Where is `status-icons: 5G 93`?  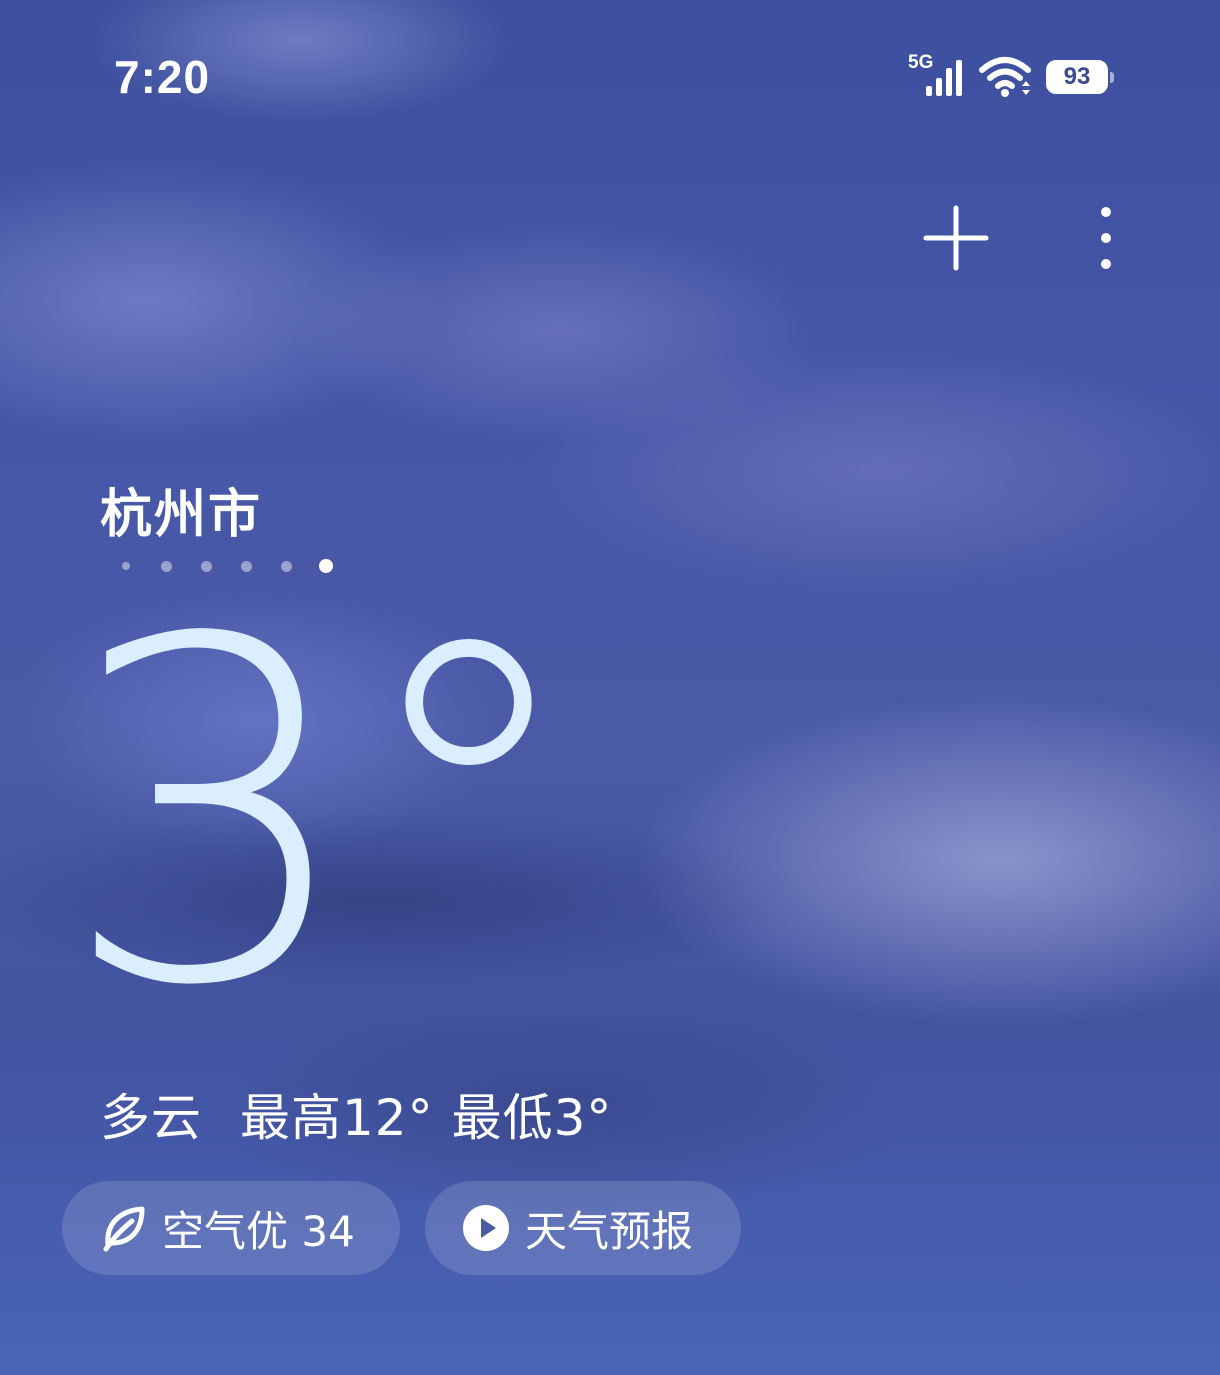 status-icons: 5G 93 is located at coordinates (1011, 75).